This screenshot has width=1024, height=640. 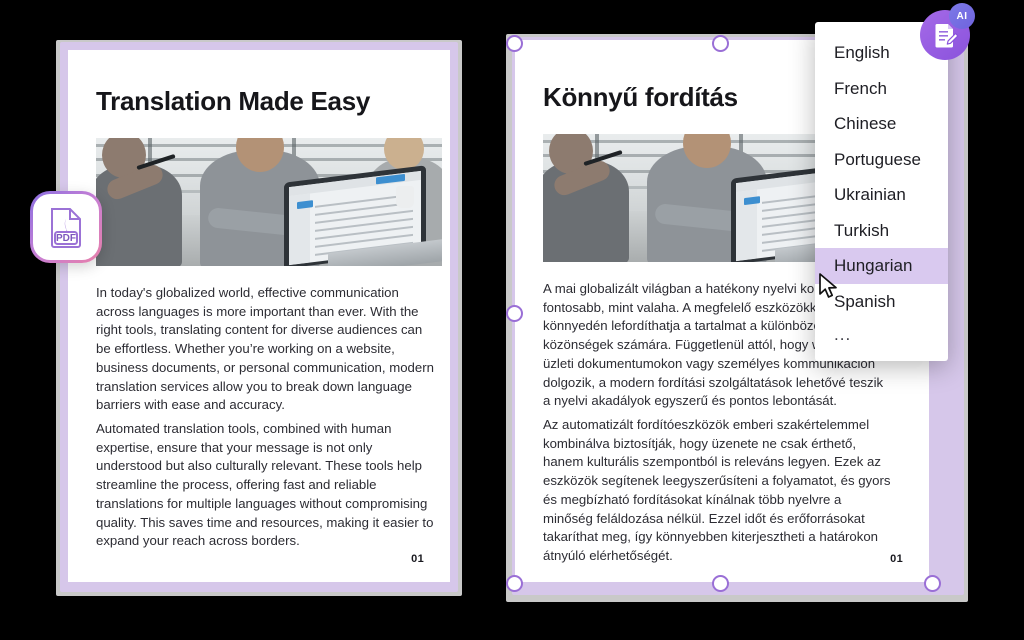 What do you see at coordinates (962, 16) in the screenshot?
I see `ai-chip-label: AI` at bounding box center [962, 16].